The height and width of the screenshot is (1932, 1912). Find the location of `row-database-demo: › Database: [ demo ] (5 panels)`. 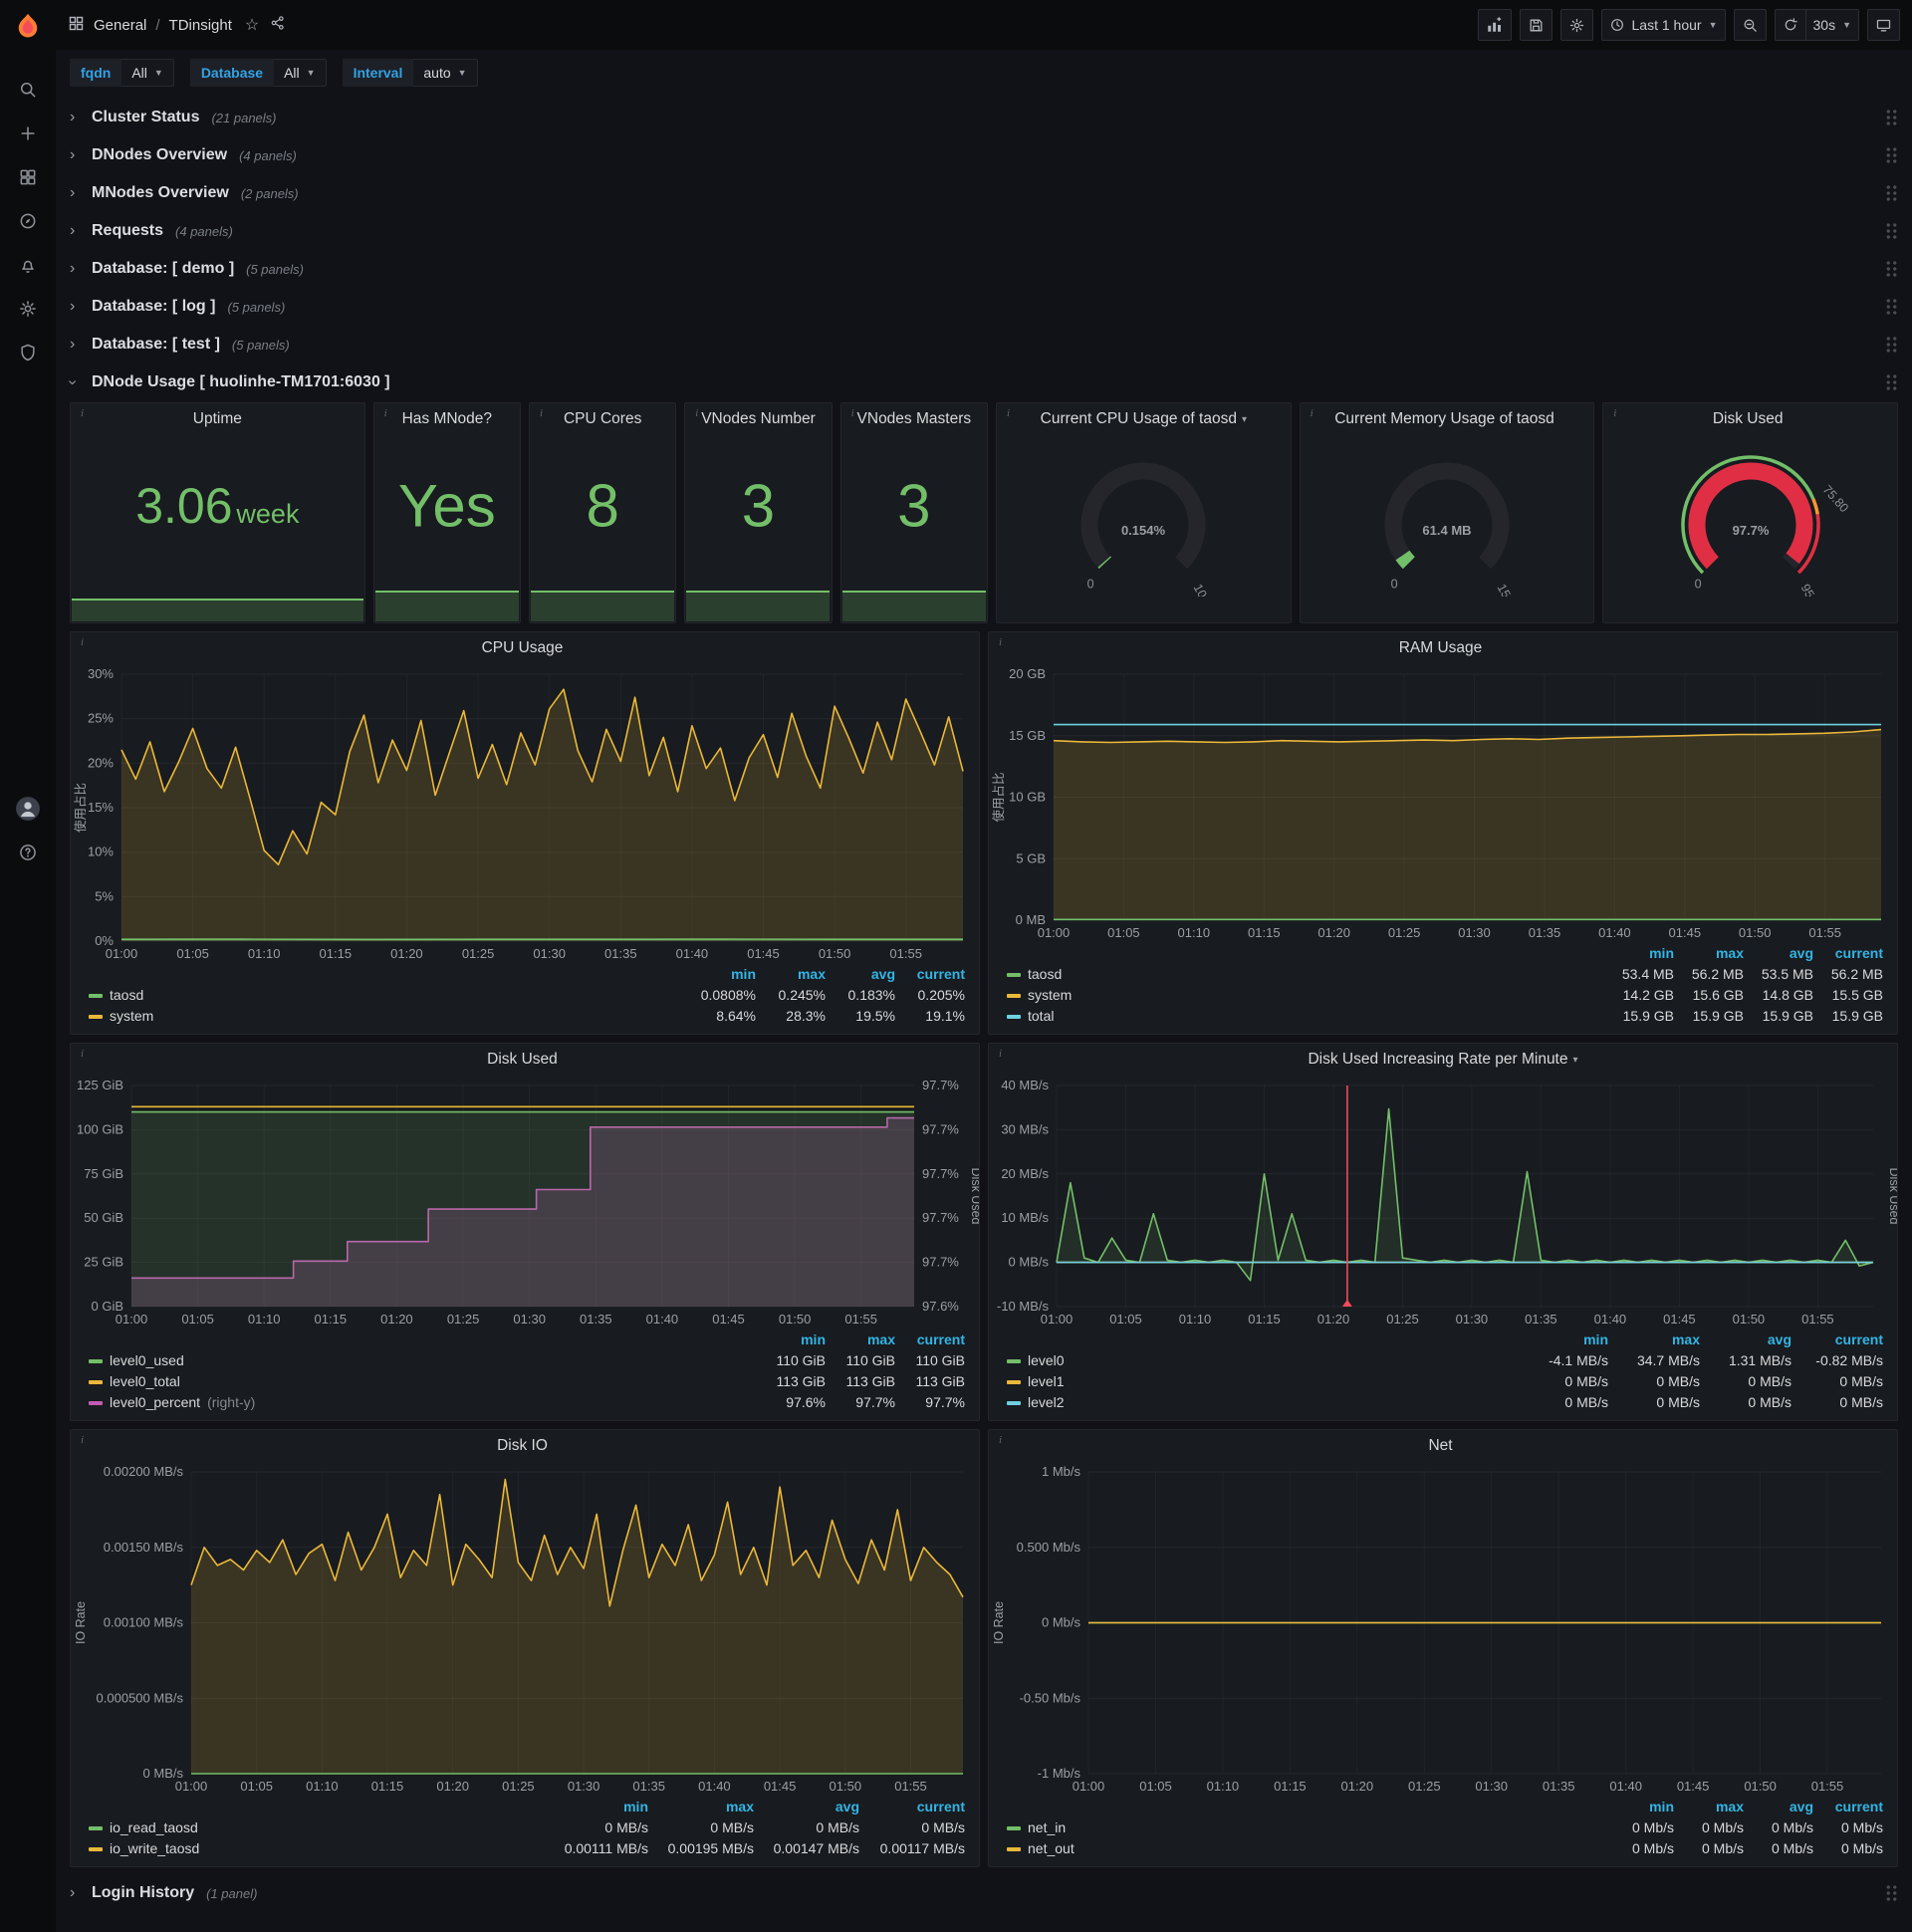

row-database-demo: › Database: [ demo ] (5 panels) is located at coordinates (984, 269).